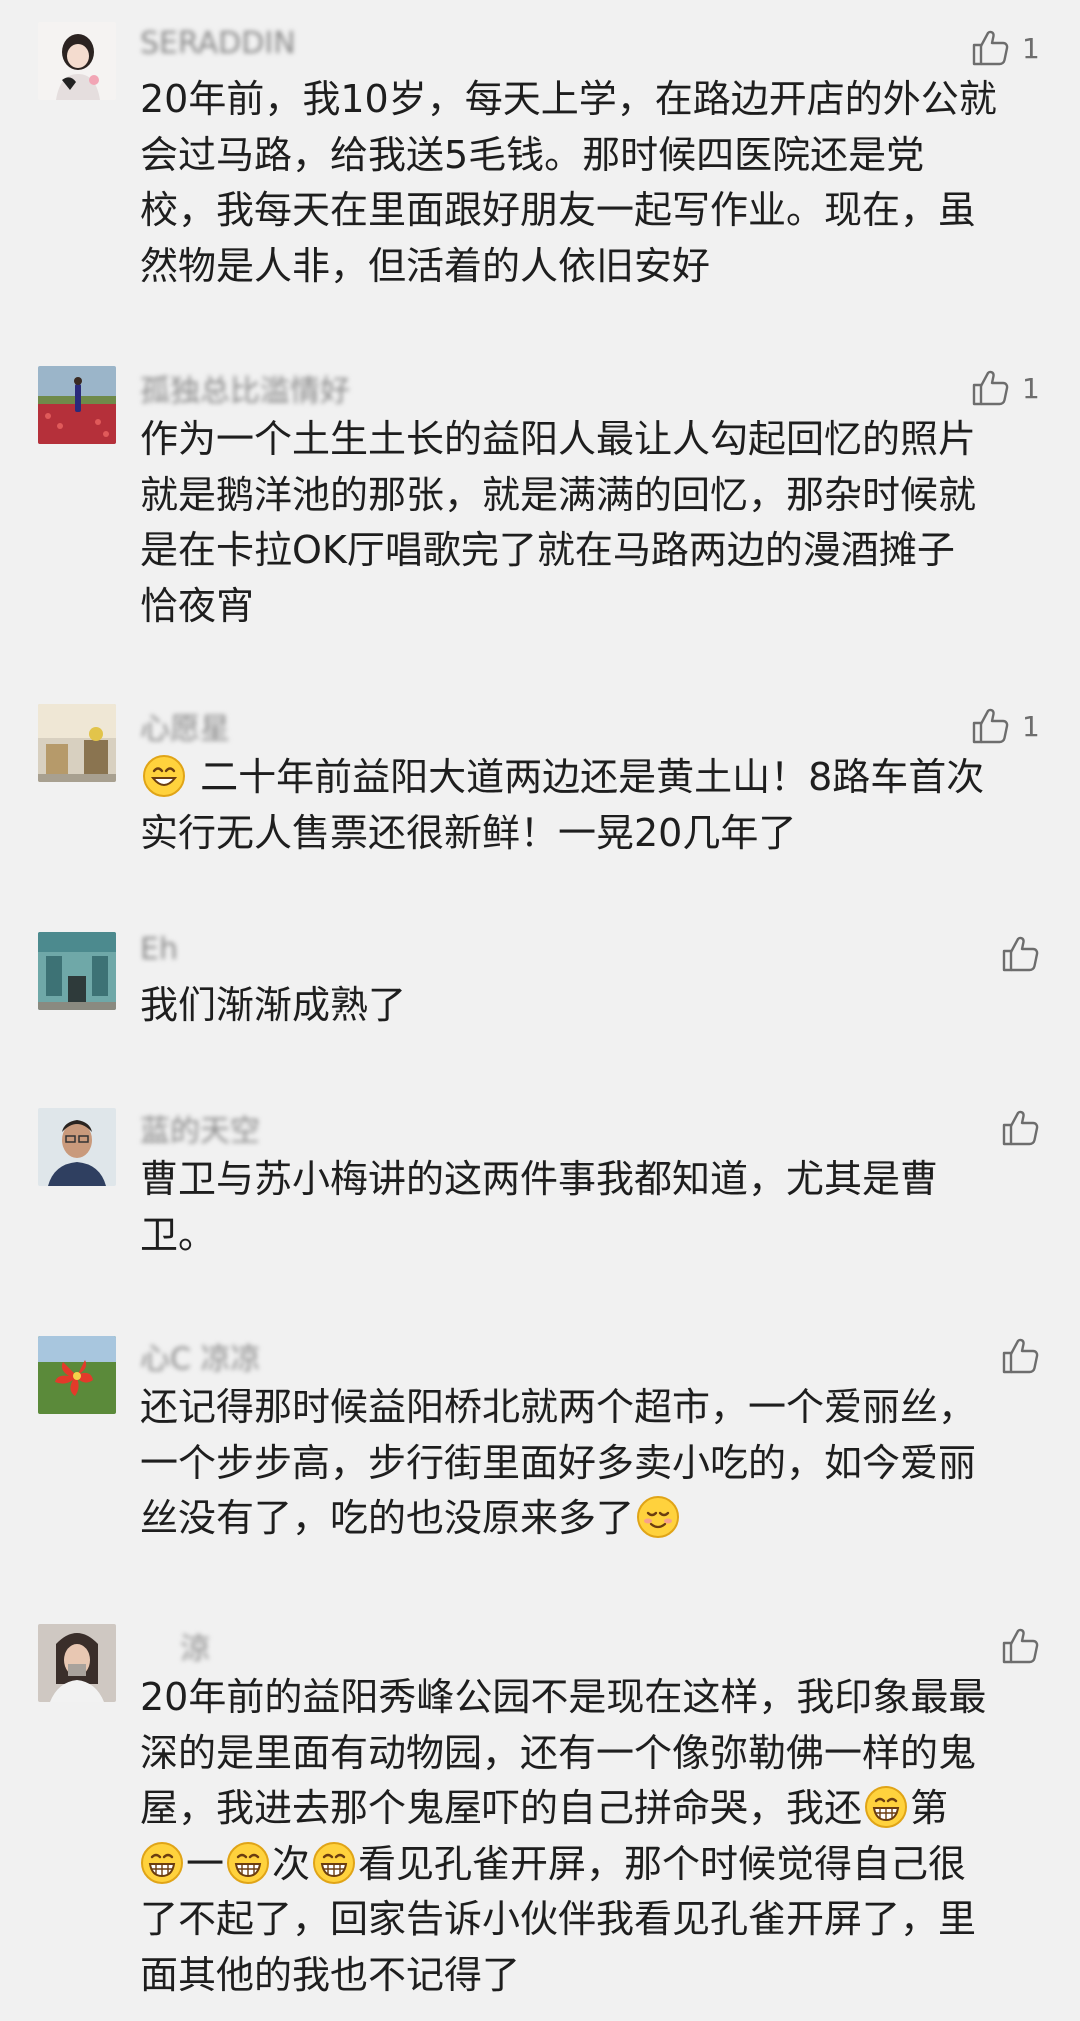  Describe the element at coordinates (245, 387) in the screenshot. I see `nickname: 孤独总比滥情好` at that location.